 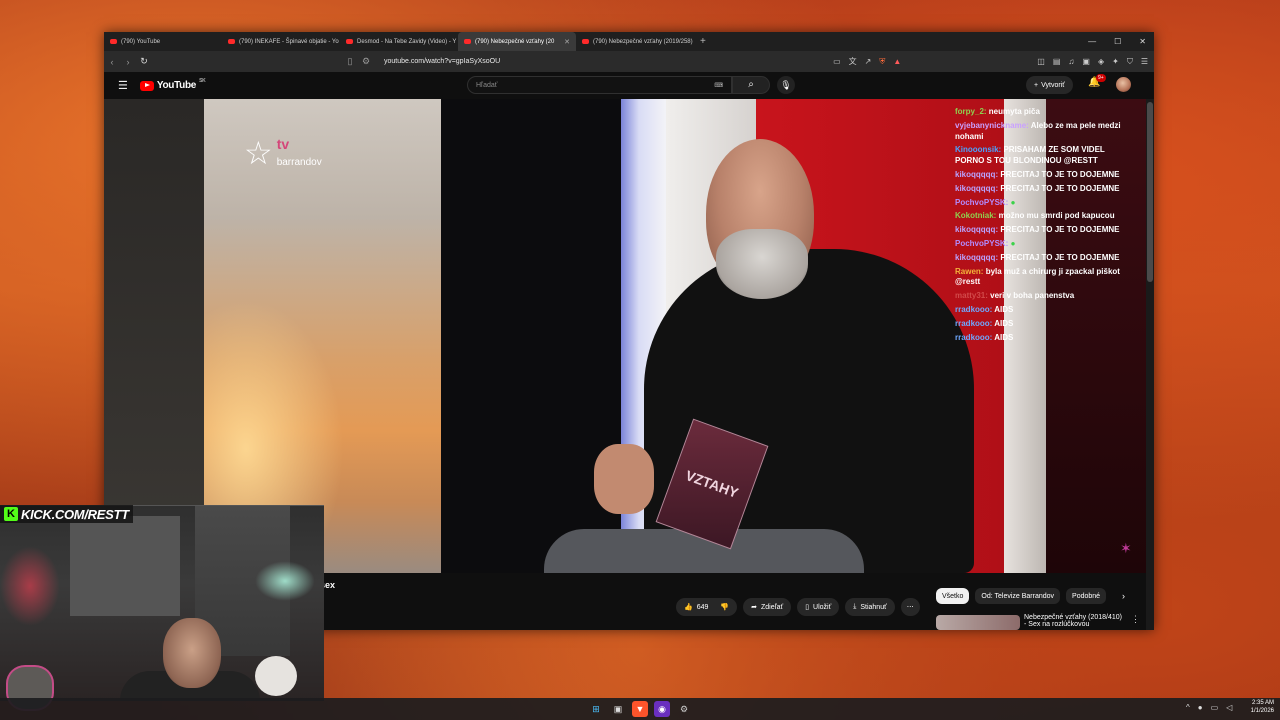 I want to click on chip-all: Všetko, so click(x=953, y=596).